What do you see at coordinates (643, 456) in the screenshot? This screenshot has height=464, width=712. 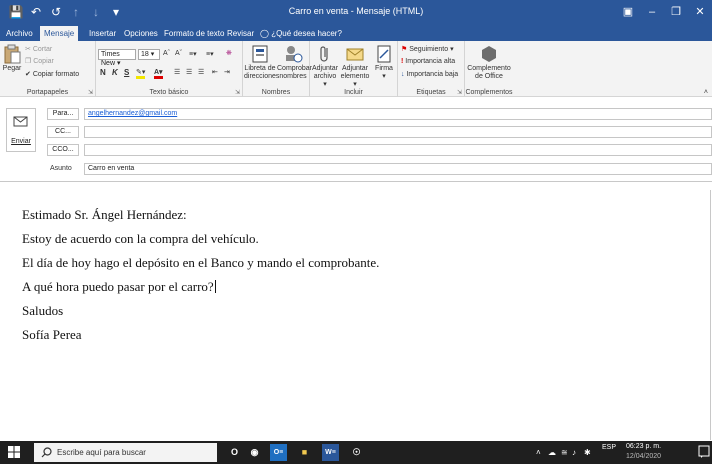 I see `clock-date: 12/04/2020` at bounding box center [643, 456].